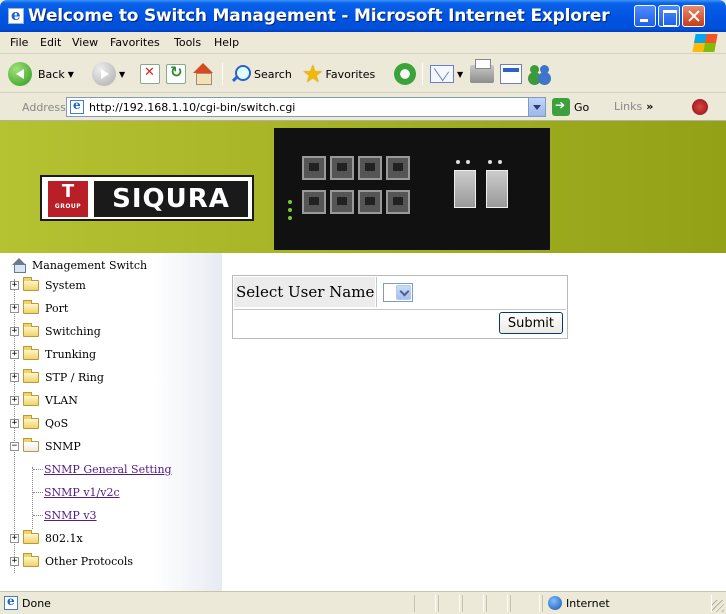 The image size is (726, 614). I want to click on address-input: http://192.168.1.10/cgi-bin/switch.cgi, so click(306, 107).